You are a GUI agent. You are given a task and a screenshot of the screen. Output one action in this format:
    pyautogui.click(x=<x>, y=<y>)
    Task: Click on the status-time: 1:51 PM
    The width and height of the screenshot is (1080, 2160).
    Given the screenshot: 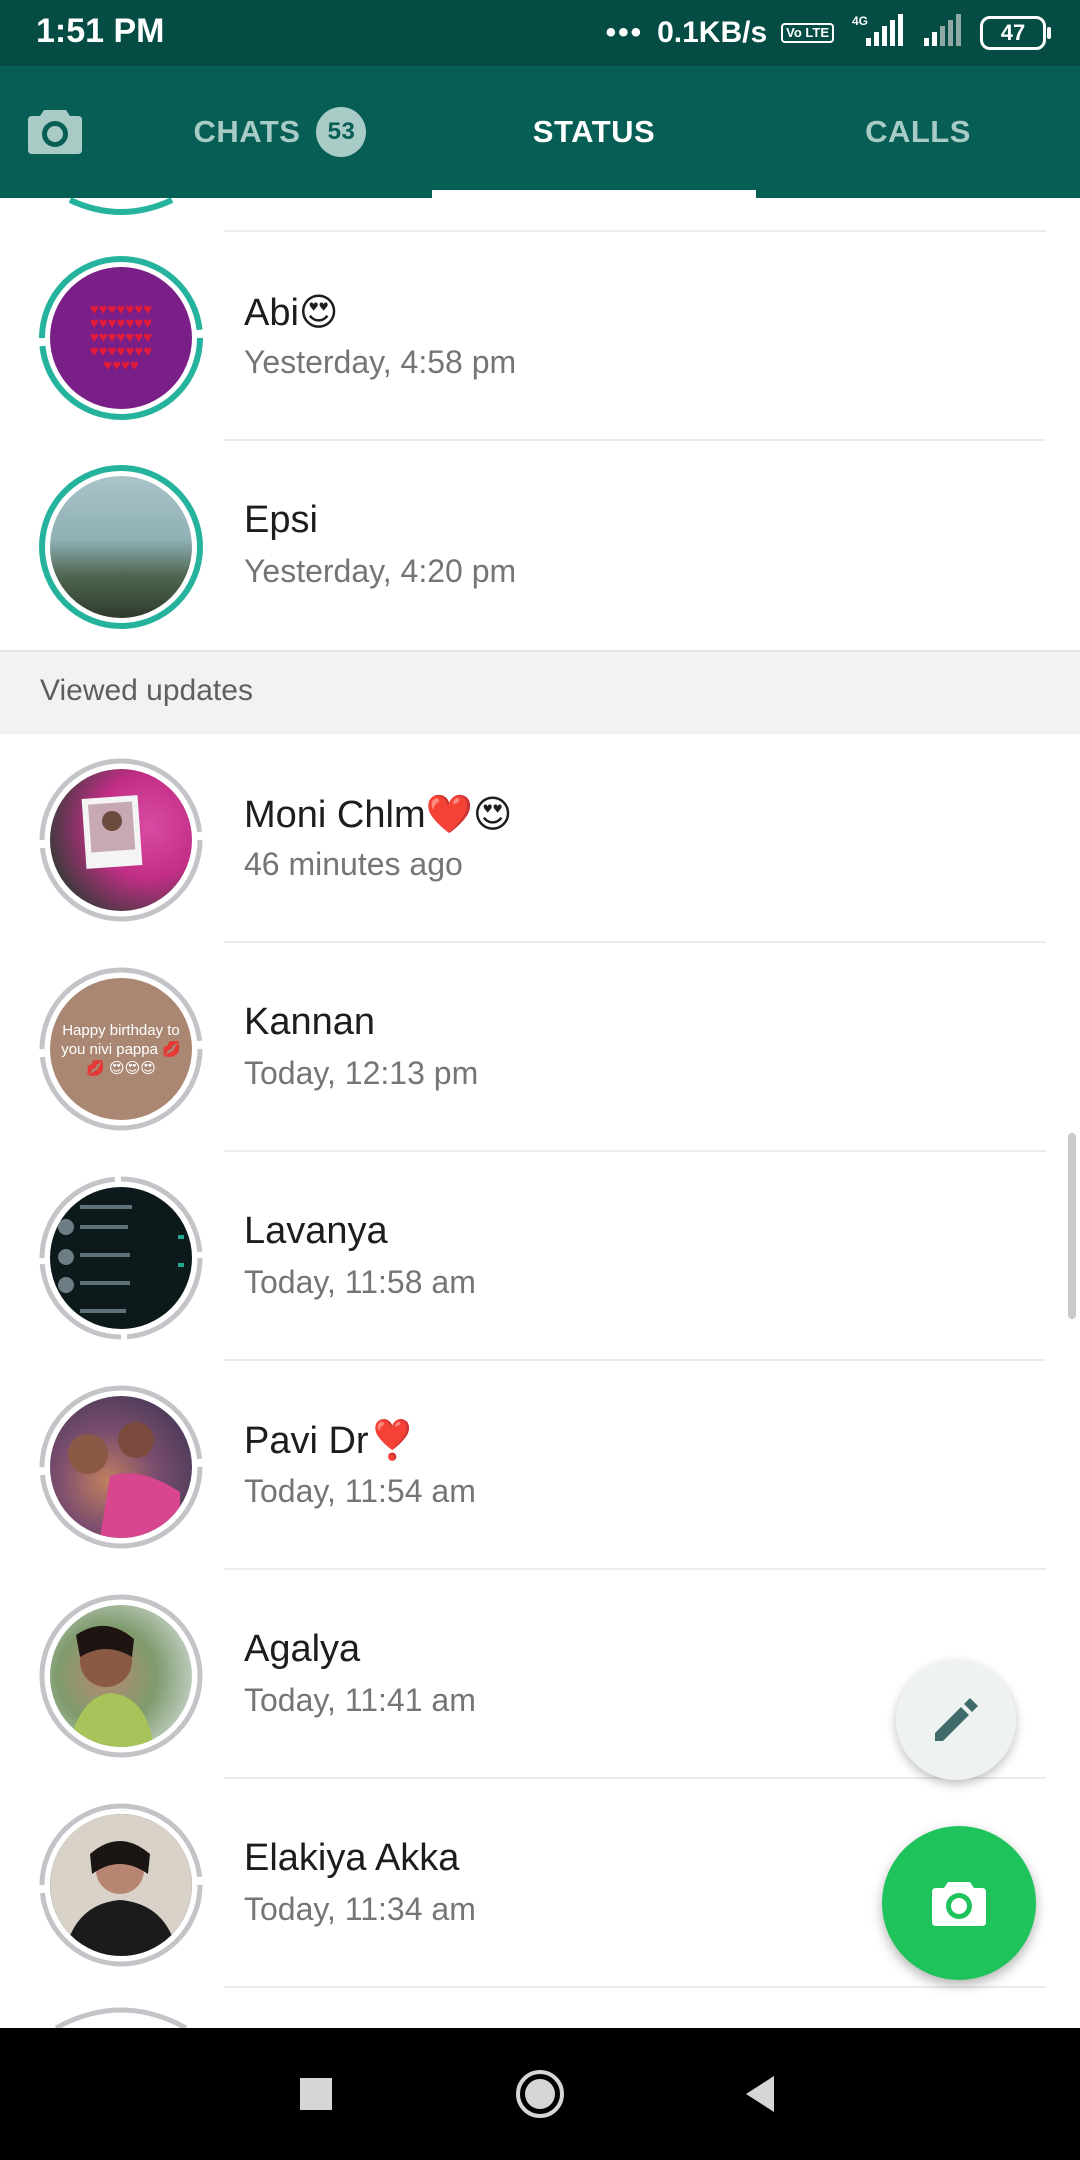 What is the action you would take?
    pyautogui.click(x=100, y=31)
    